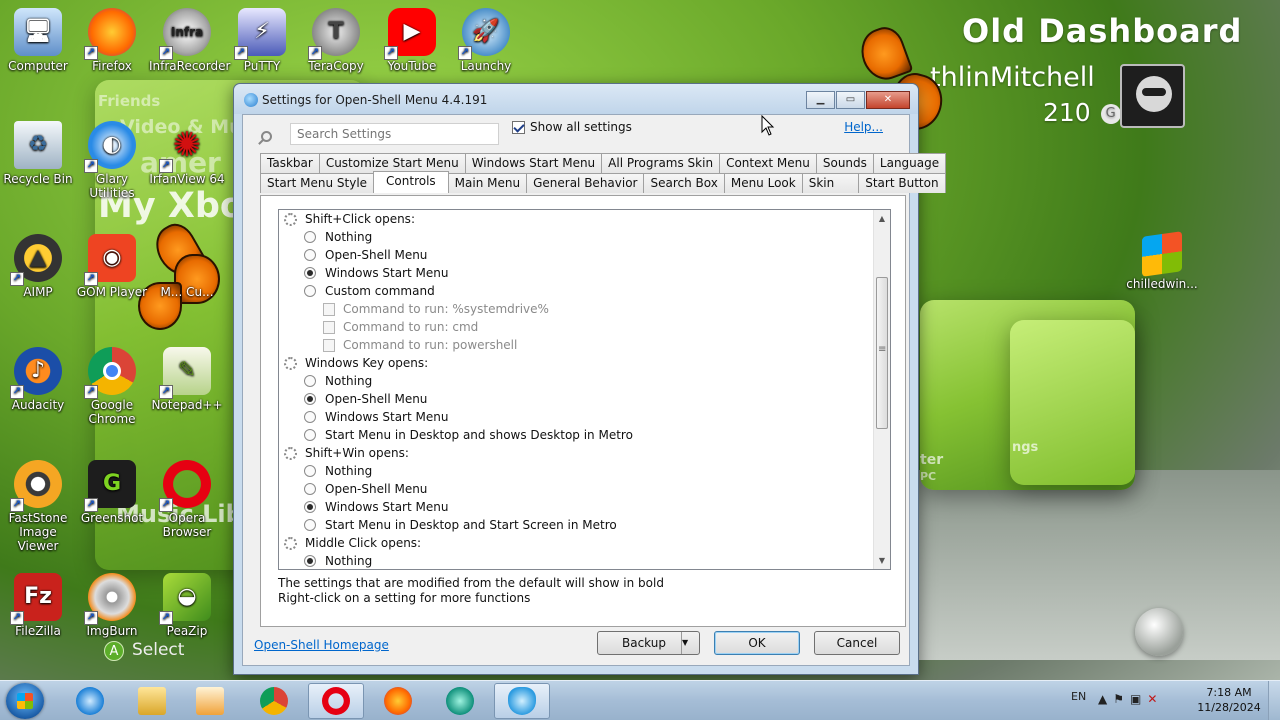 Image resolution: width=1280 pixels, height=720 pixels. I want to click on search-input, so click(394, 134).